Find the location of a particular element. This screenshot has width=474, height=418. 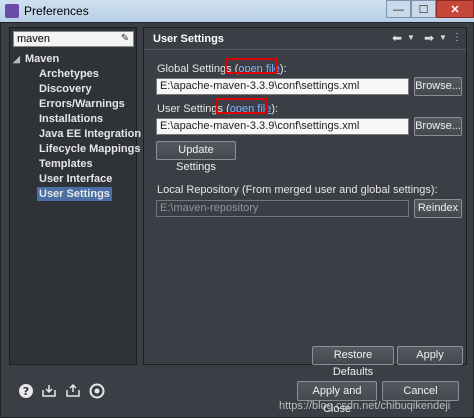

tree-item-archetypes: Archetypes is located at coordinates (73, 74).